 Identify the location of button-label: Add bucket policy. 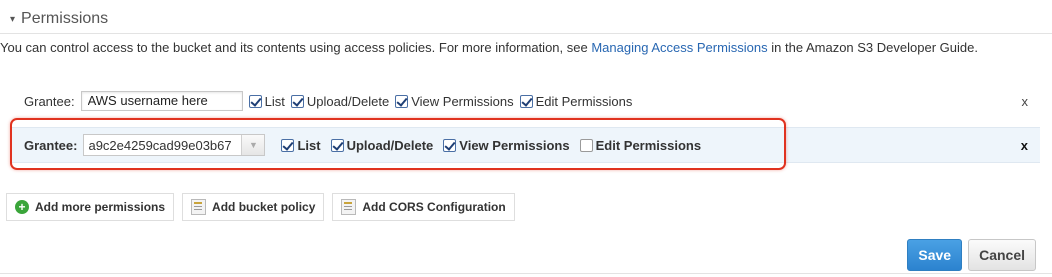
(264, 207).